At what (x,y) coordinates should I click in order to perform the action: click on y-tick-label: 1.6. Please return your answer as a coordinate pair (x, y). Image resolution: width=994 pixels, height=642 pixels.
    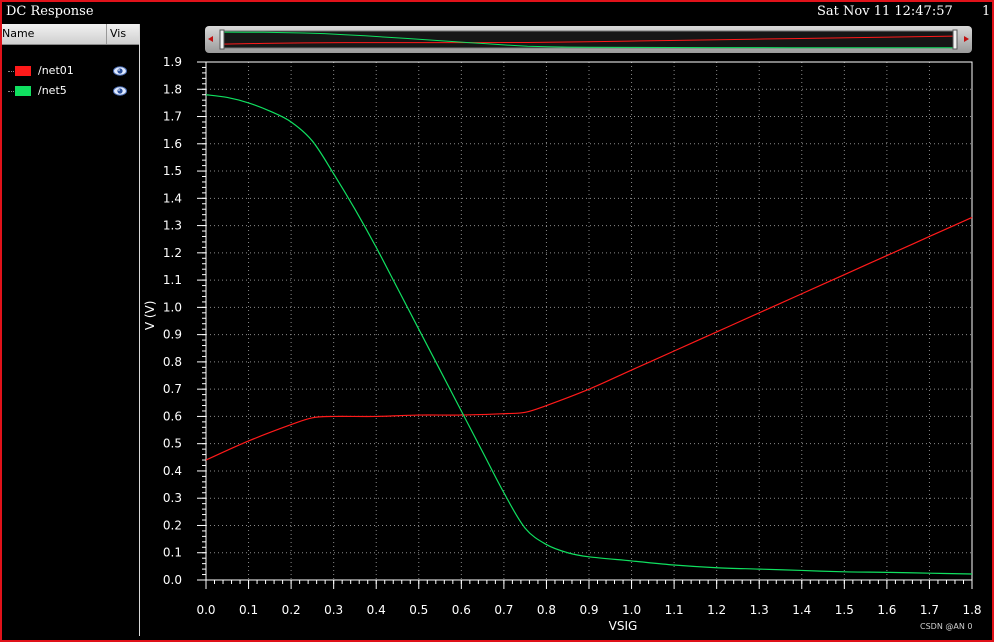
    Looking at the image, I should click on (172, 144).